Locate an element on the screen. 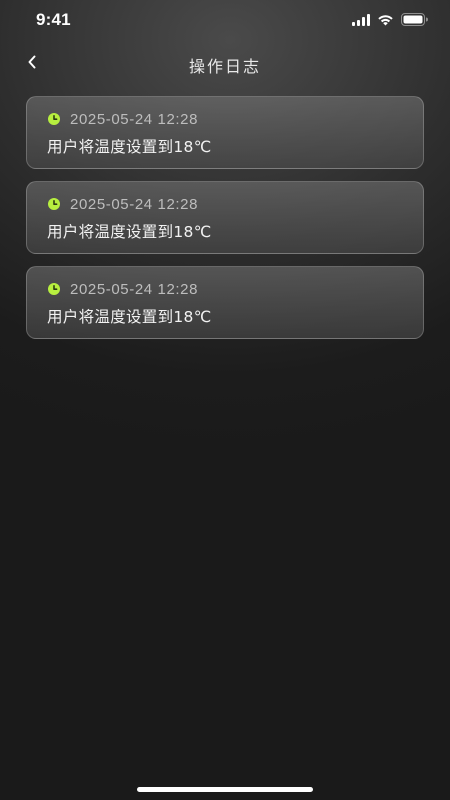 The width and height of the screenshot is (450, 800). status-bar: 9:41 is located at coordinates (225, 22).